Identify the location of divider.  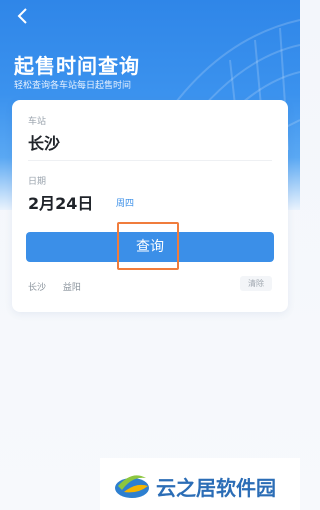
(150, 160).